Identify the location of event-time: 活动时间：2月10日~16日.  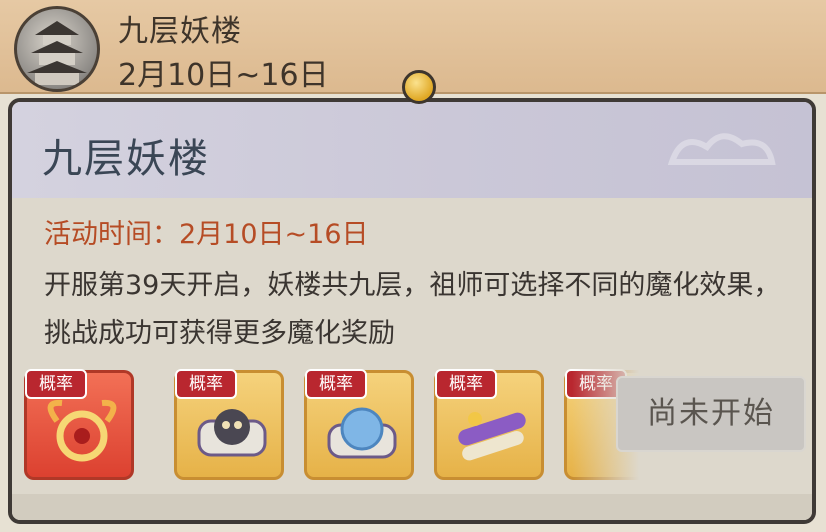
(206, 234).